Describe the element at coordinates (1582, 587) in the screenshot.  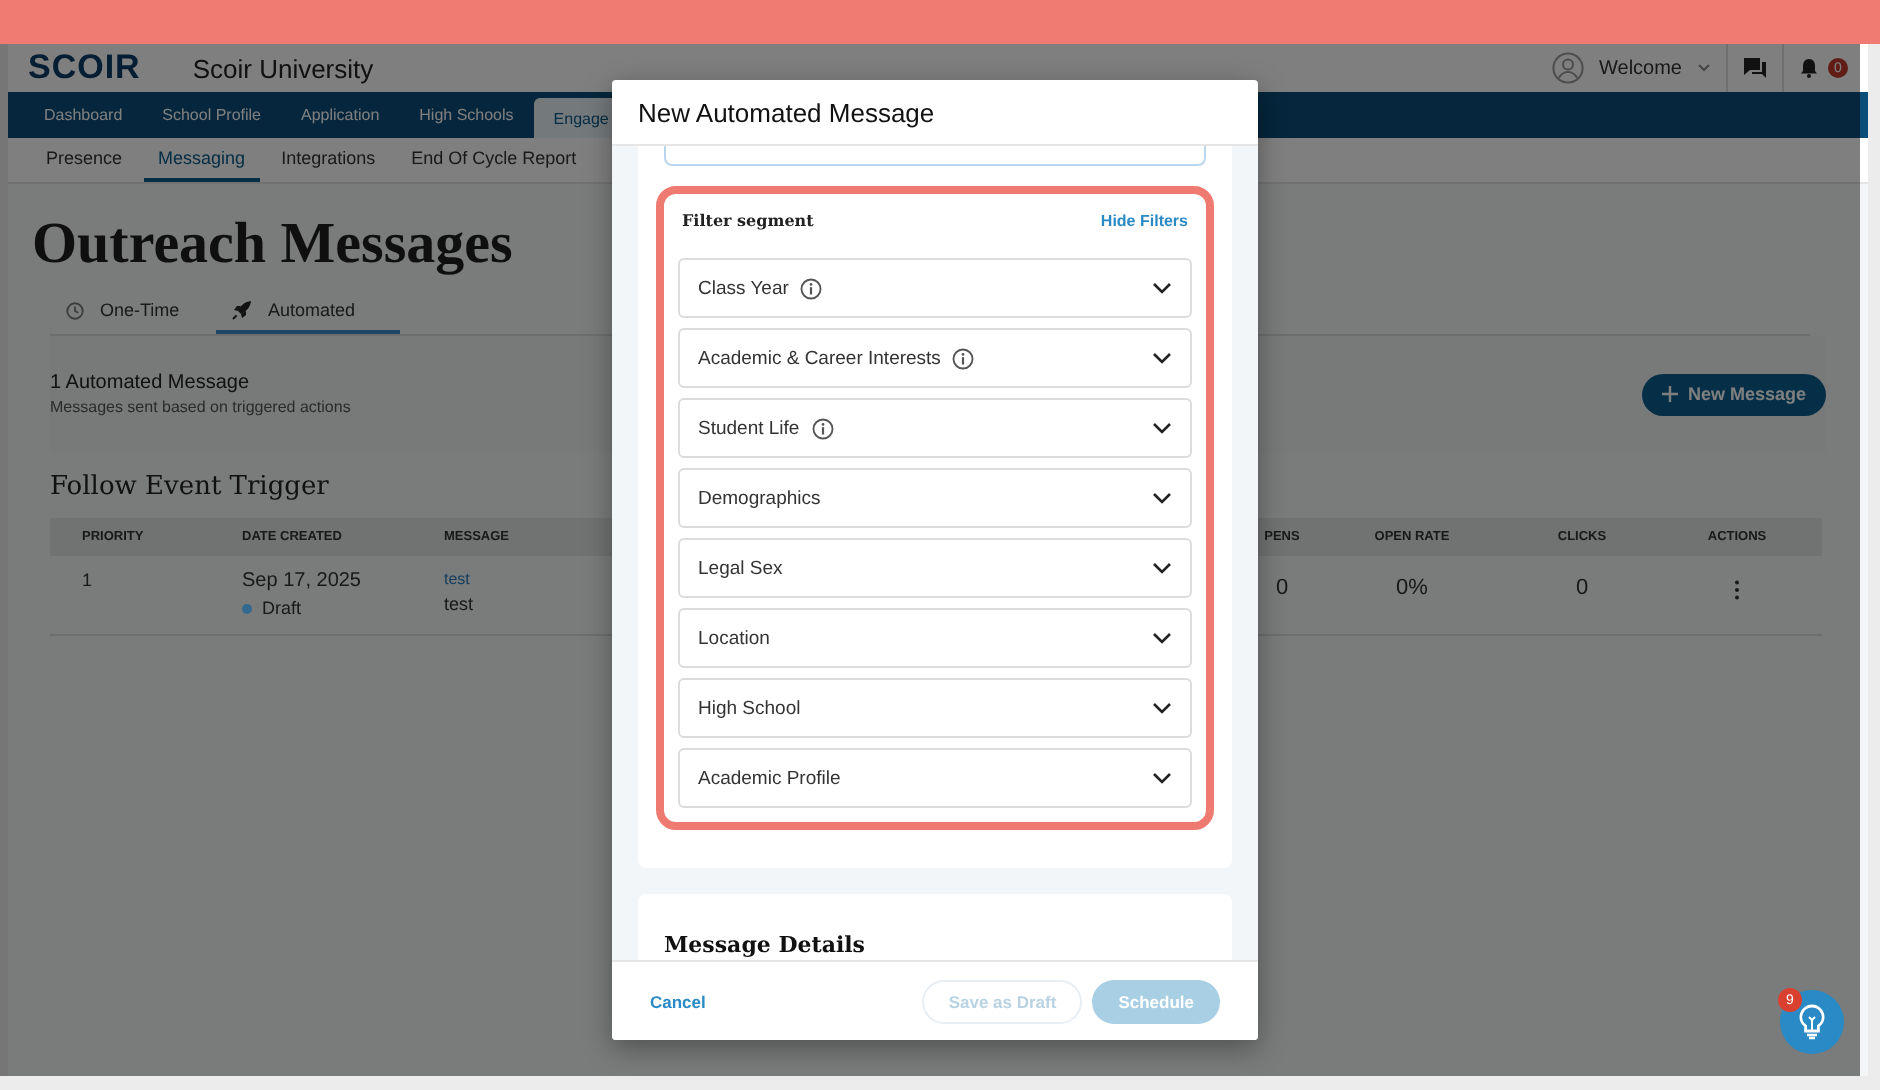
I see `clicks-cell-text: 0` at that location.